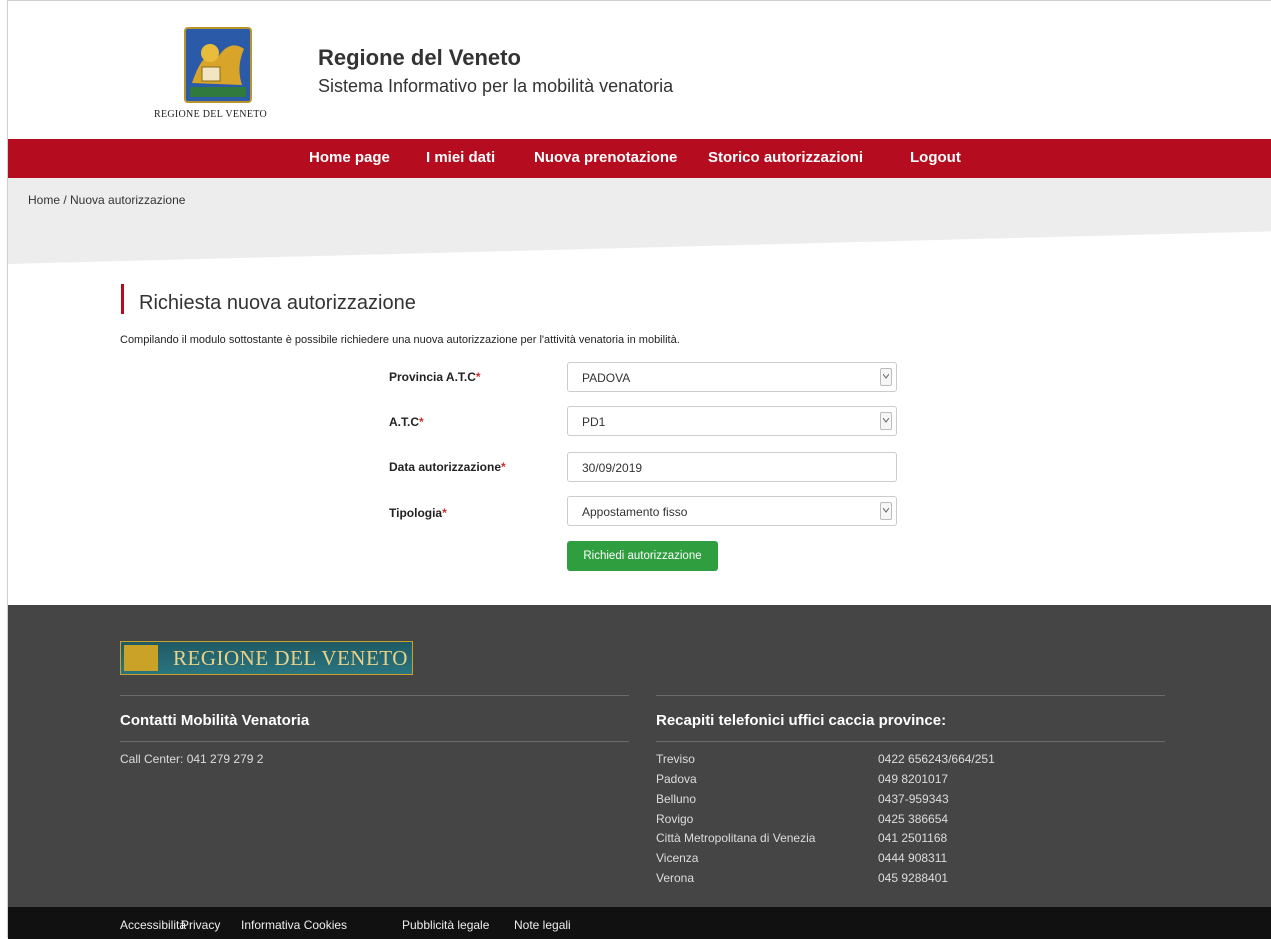 This screenshot has height=939, width=1271. I want to click on data-autorizzazione-input: 30/09/2019, so click(732, 467).